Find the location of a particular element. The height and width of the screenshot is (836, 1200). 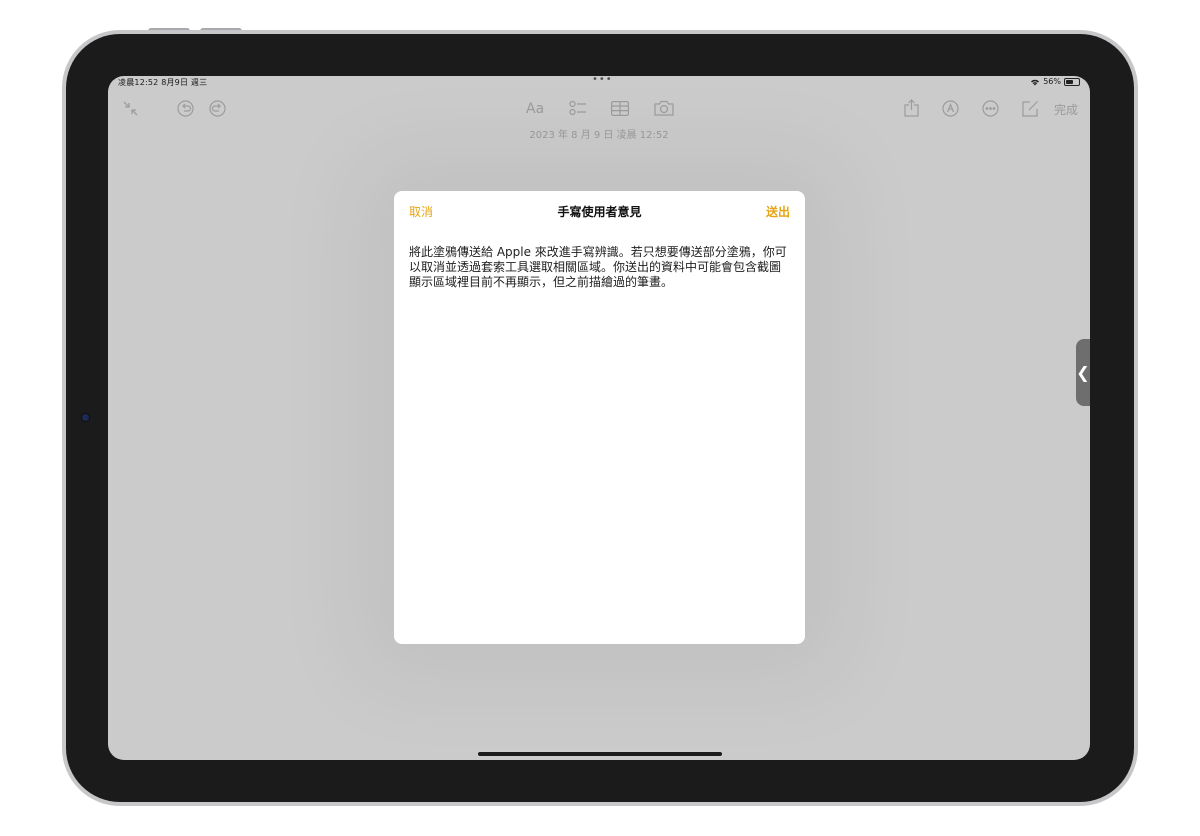

note-date: 2023 年 8 月 9 日 凌晨 12:52 is located at coordinates (599, 135).